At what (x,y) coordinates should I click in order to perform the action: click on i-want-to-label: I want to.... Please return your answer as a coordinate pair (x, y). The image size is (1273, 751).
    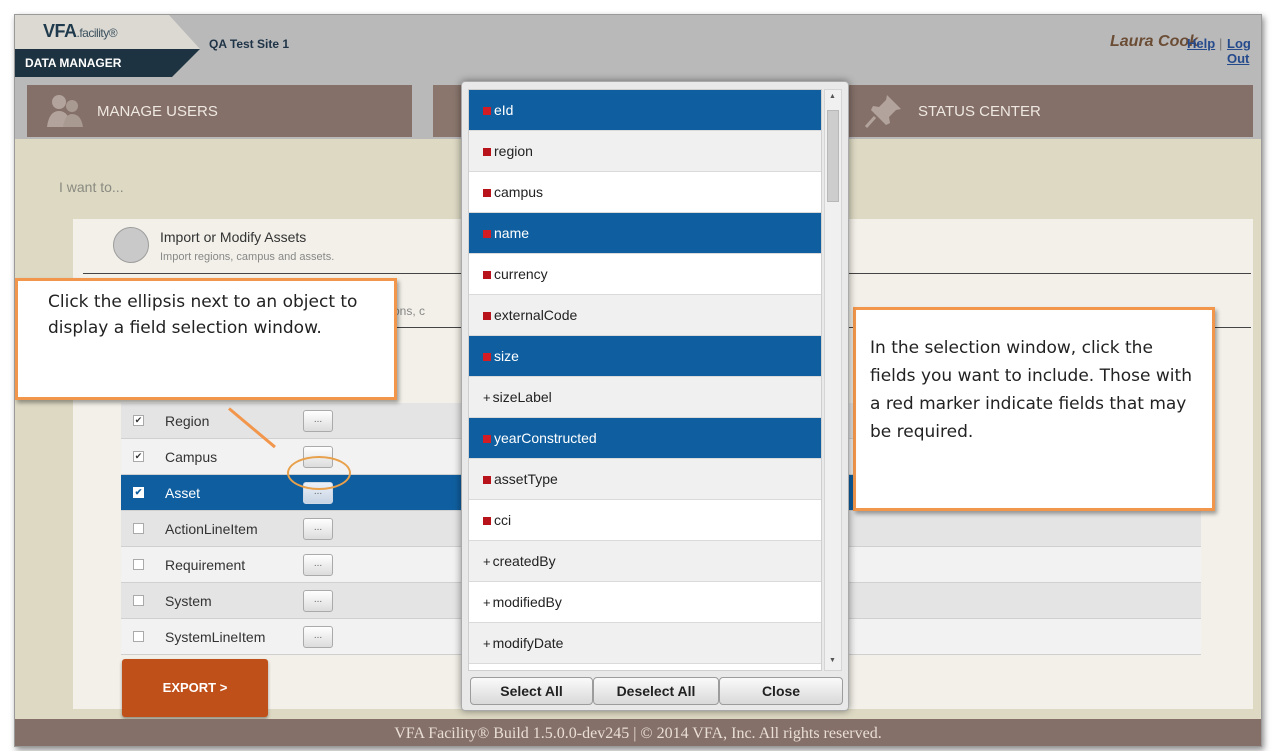
    Looking at the image, I should click on (91, 187).